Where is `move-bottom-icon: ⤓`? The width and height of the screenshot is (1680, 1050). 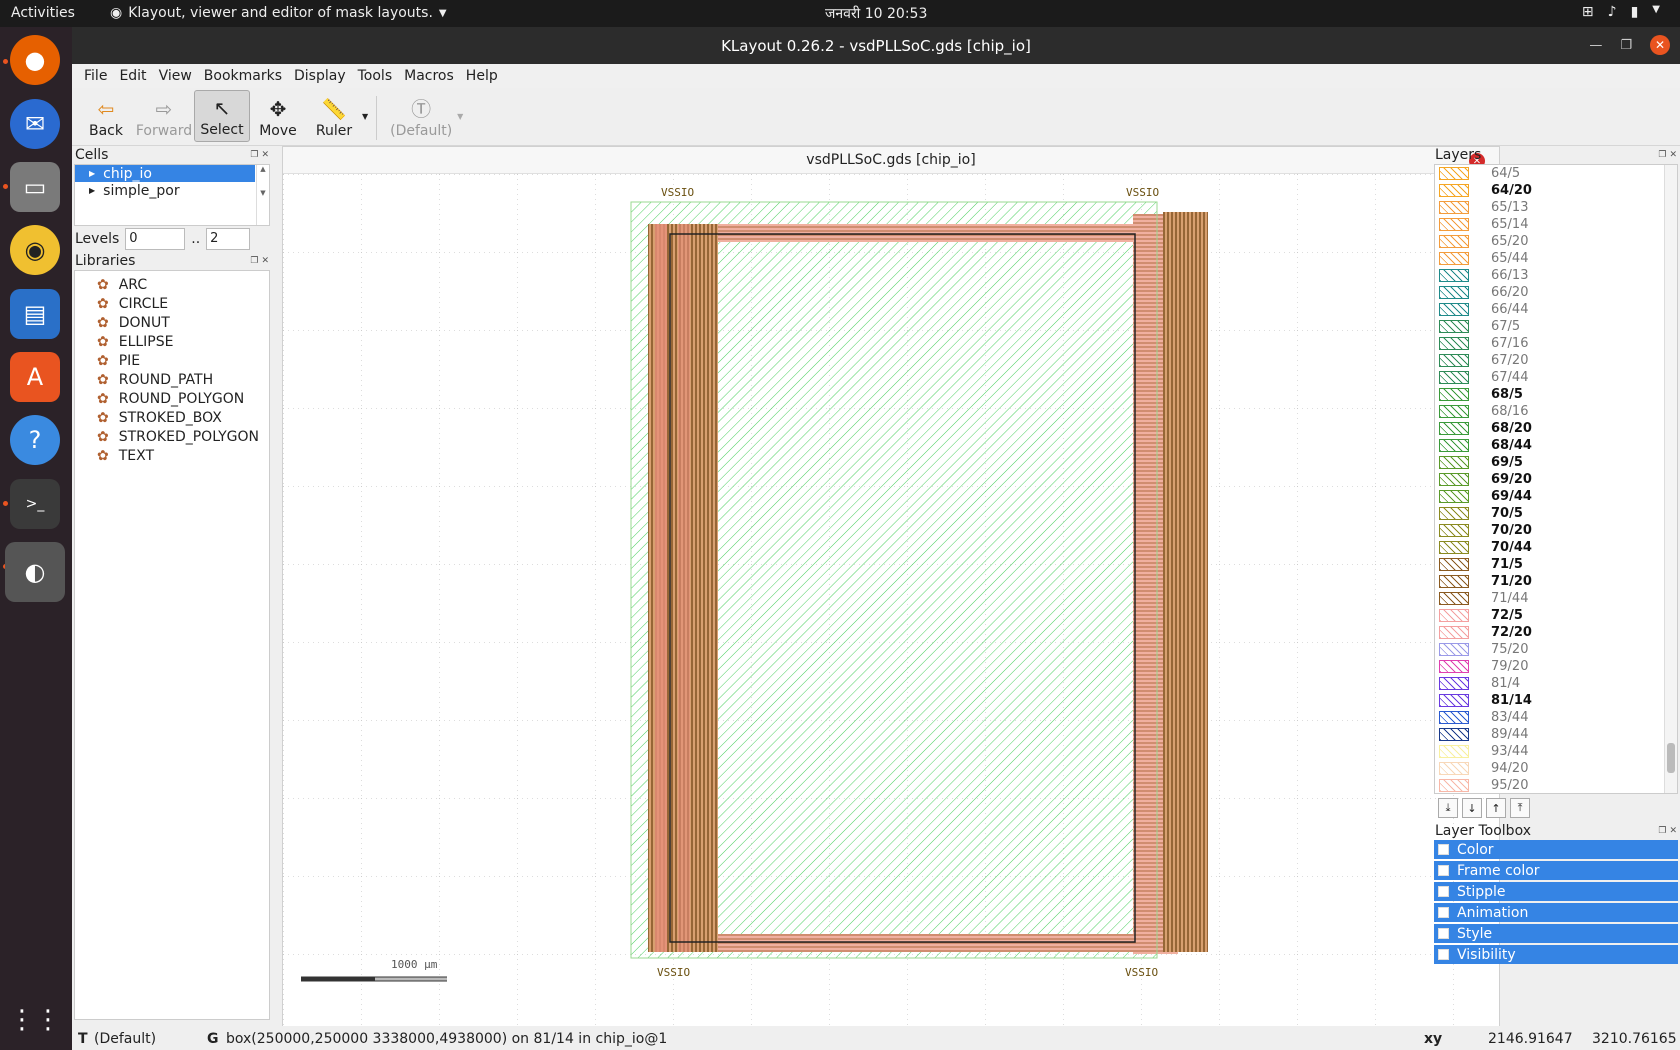 move-bottom-icon: ⤓ is located at coordinates (1448, 808).